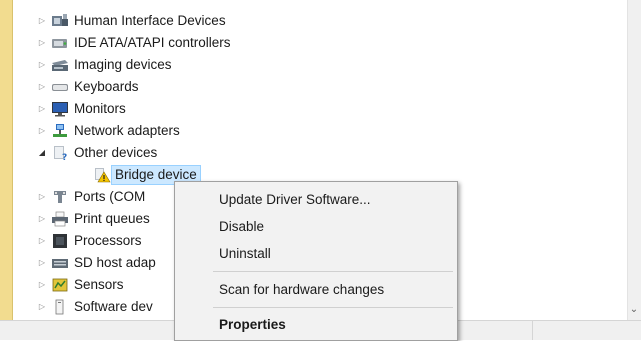  Describe the element at coordinates (60, 109) in the screenshot. I see `monitor-icon` at that location.